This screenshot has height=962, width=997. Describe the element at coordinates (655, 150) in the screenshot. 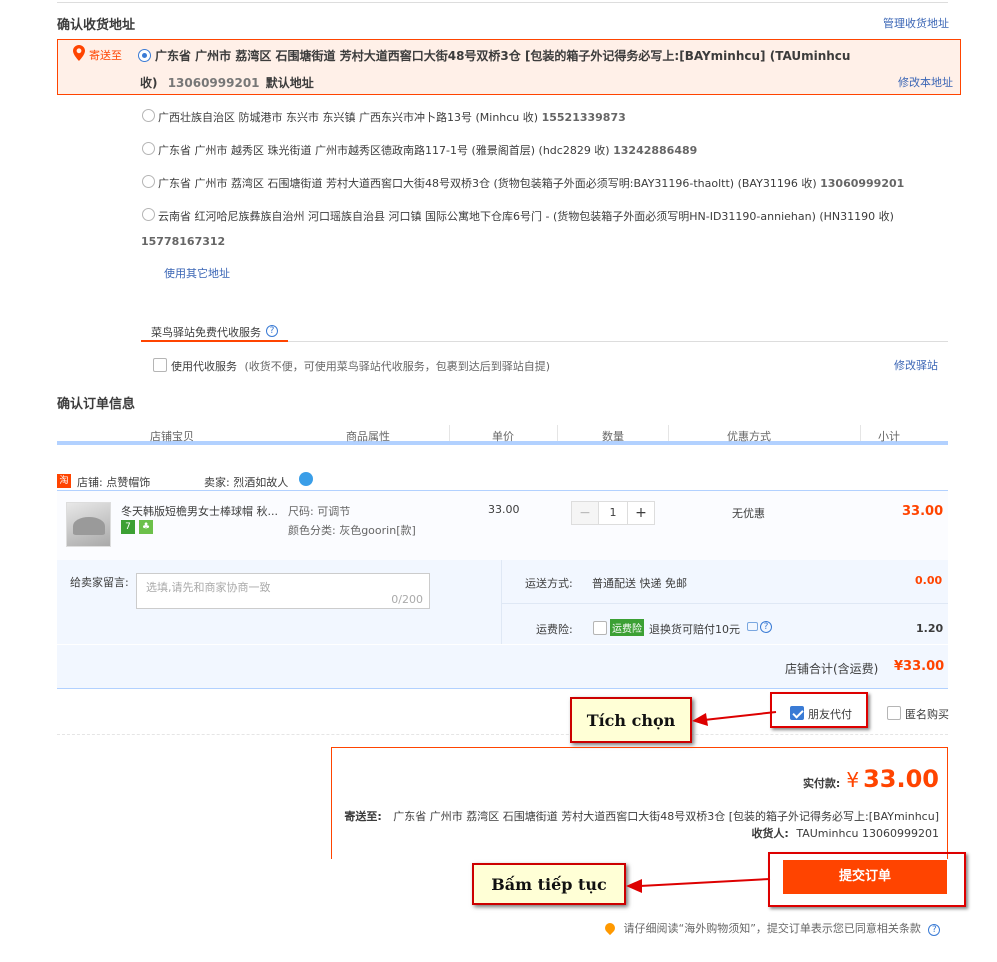

I see `address-phone: 13242886489` at that location.